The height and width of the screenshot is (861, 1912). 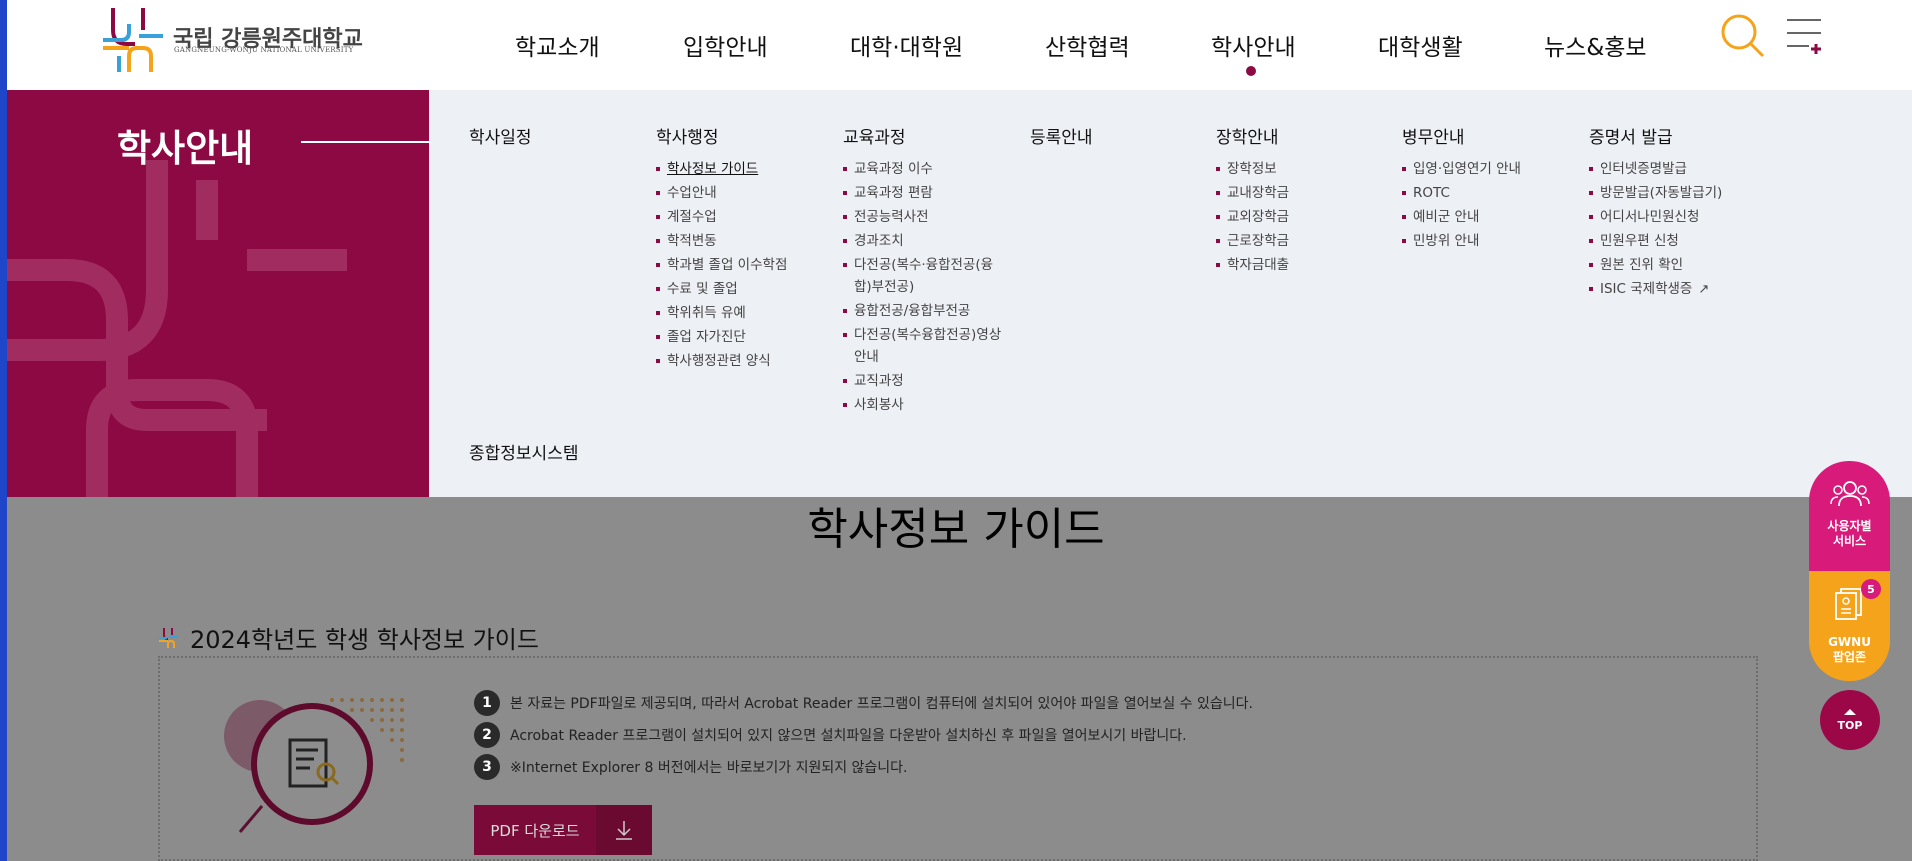 I want to click on note-number: 3, so click(x=487, y=767).